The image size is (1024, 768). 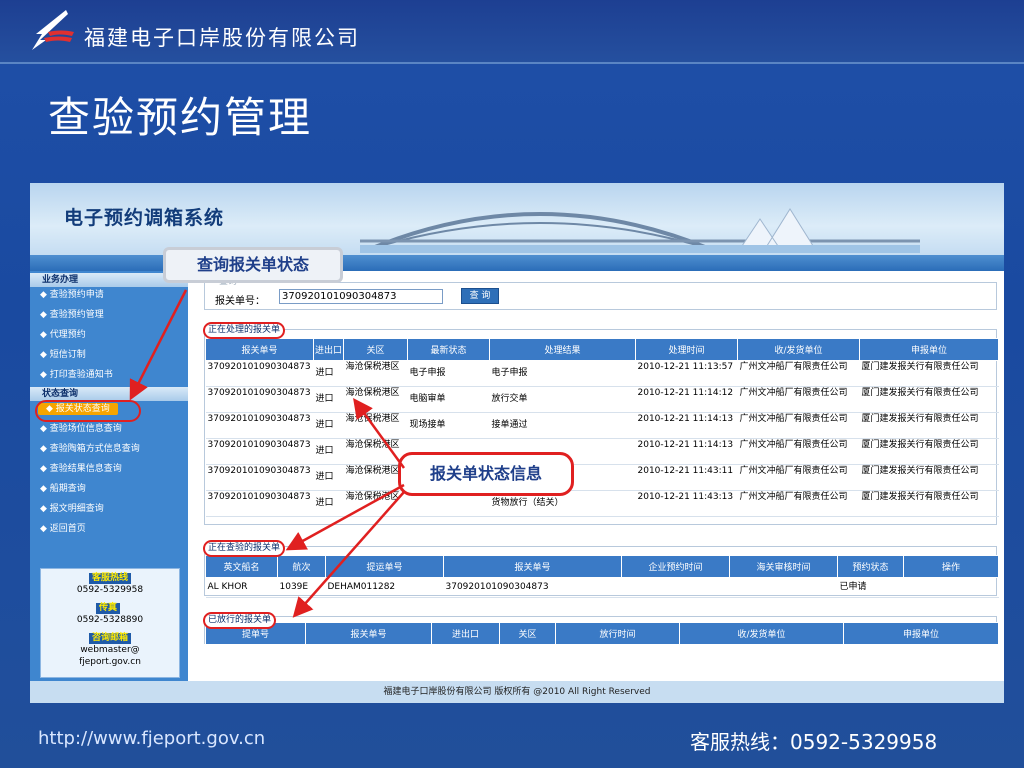 I want to click on column-header: 预约状态, so click(x=870, y=566).